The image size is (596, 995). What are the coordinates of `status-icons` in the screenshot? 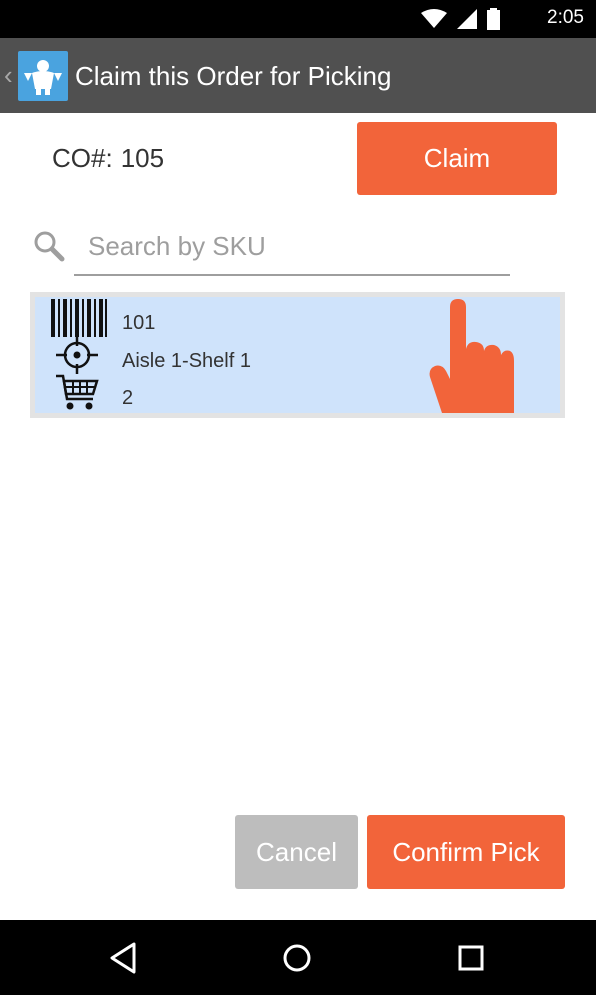 It's located at (460, 19).